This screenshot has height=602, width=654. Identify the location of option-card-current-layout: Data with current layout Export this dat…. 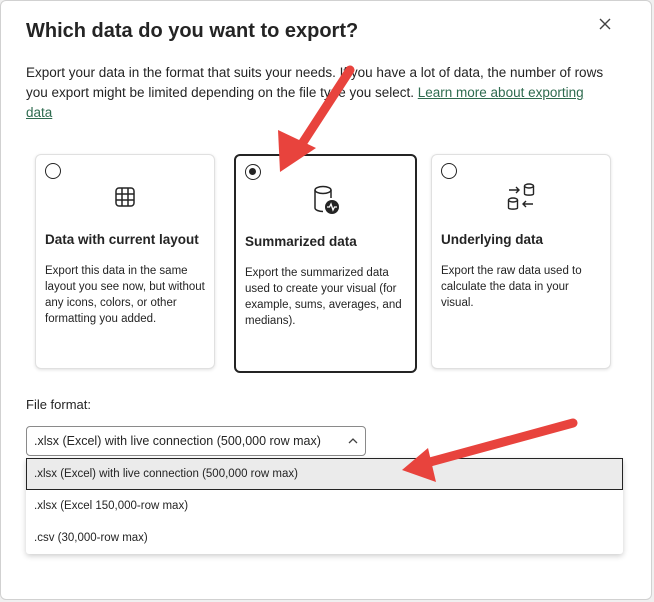
(125, 261).